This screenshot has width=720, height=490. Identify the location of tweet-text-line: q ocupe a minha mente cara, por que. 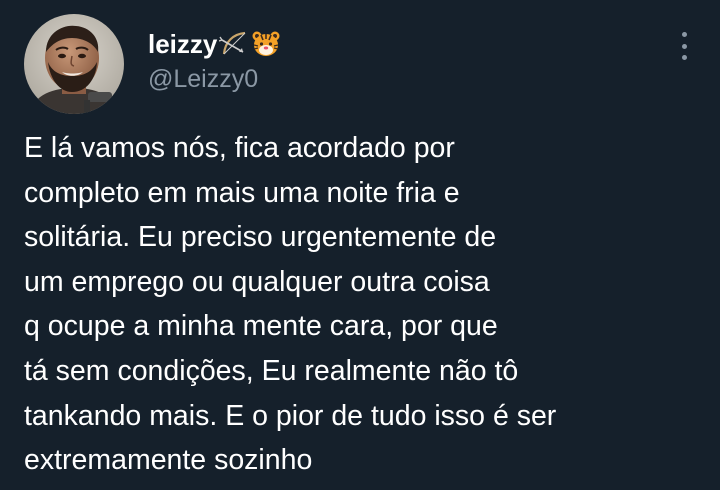
(261, 326).